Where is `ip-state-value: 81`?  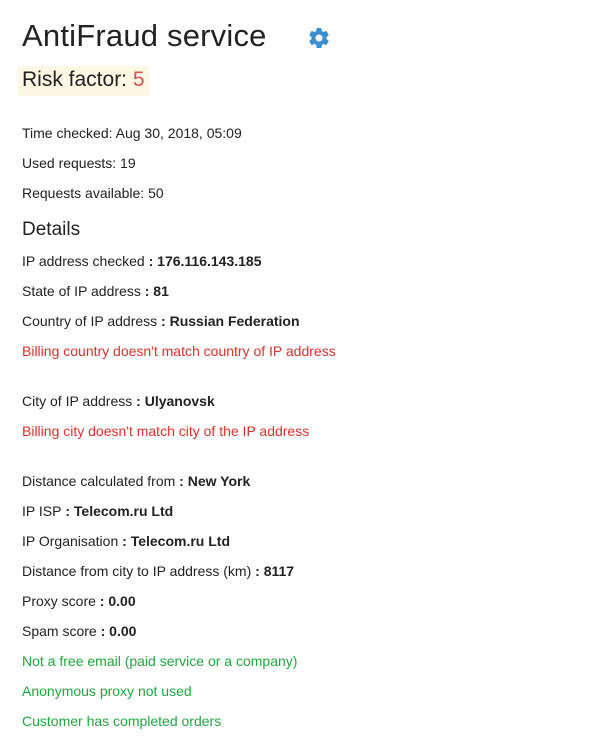
ip-state-value: 81 is located at coordinates (161, 291).